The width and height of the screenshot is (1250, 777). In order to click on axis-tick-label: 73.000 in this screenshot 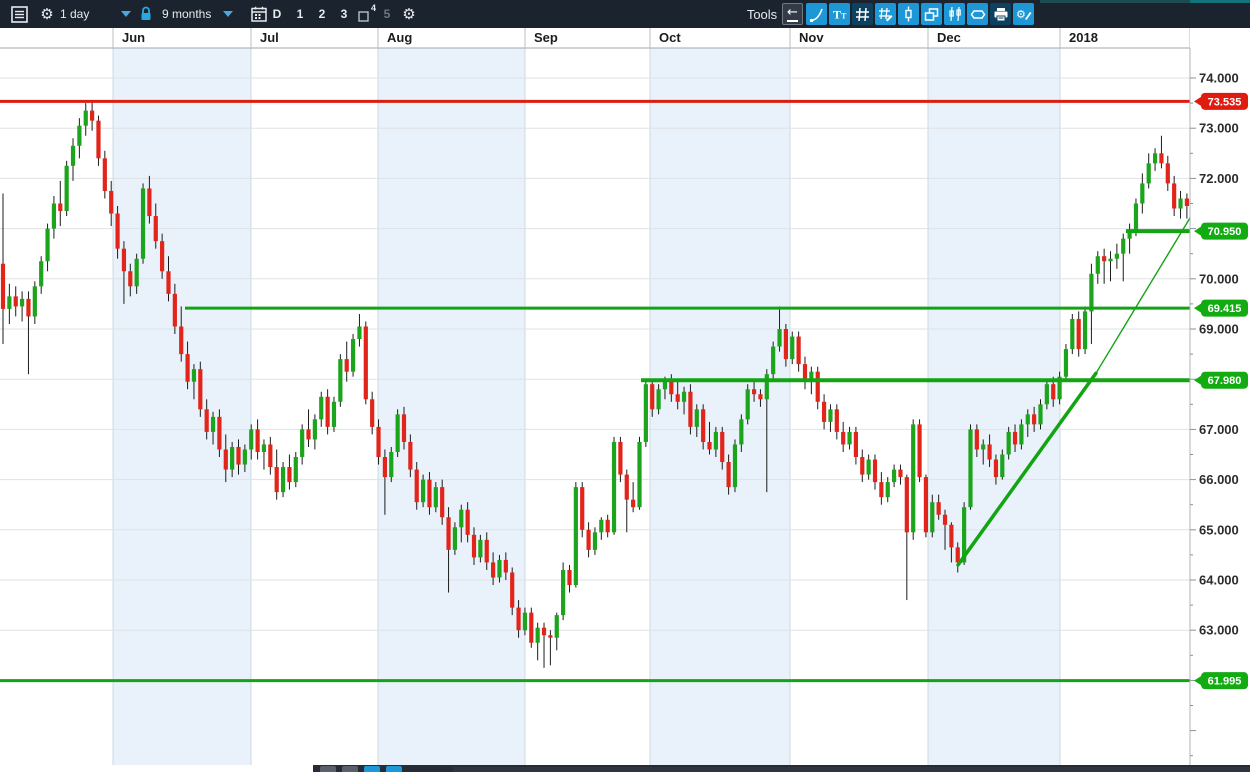, I will do `click(1219, 128)`.